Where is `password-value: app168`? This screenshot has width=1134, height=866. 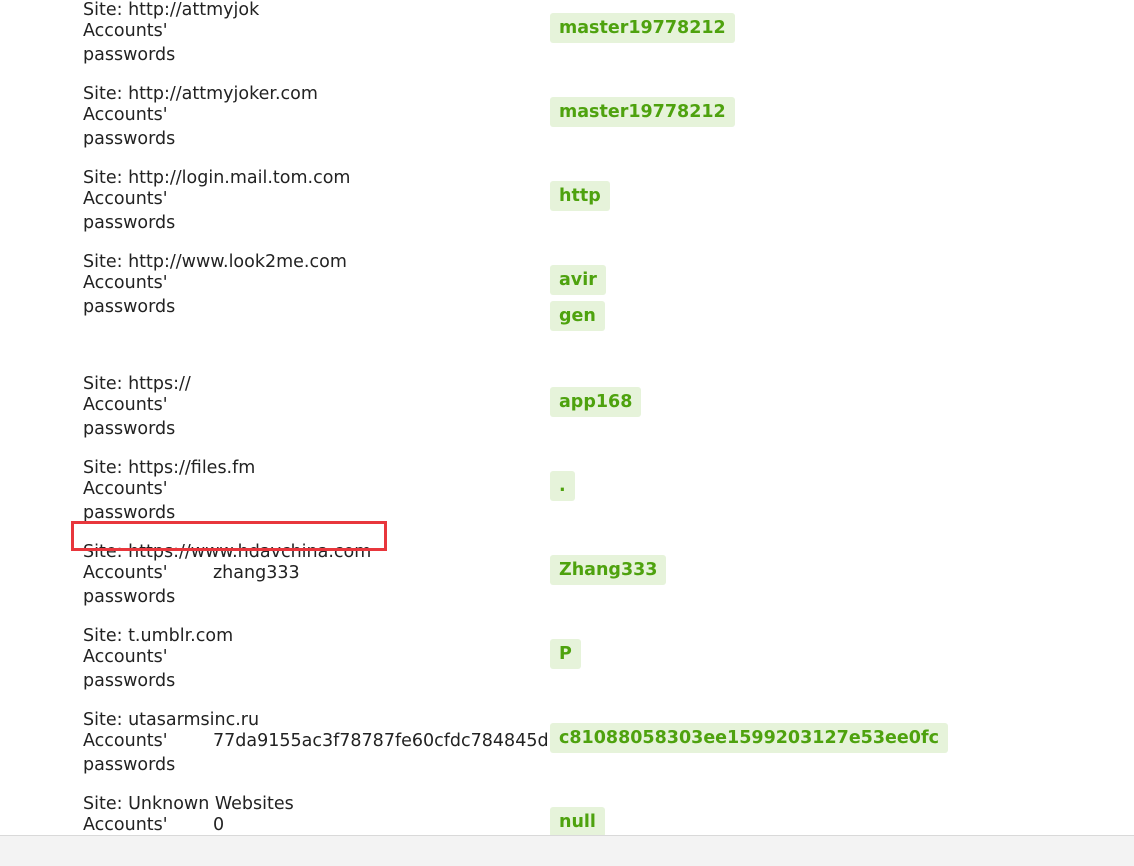 password-value: app168 is located at coordinates (596, 402).